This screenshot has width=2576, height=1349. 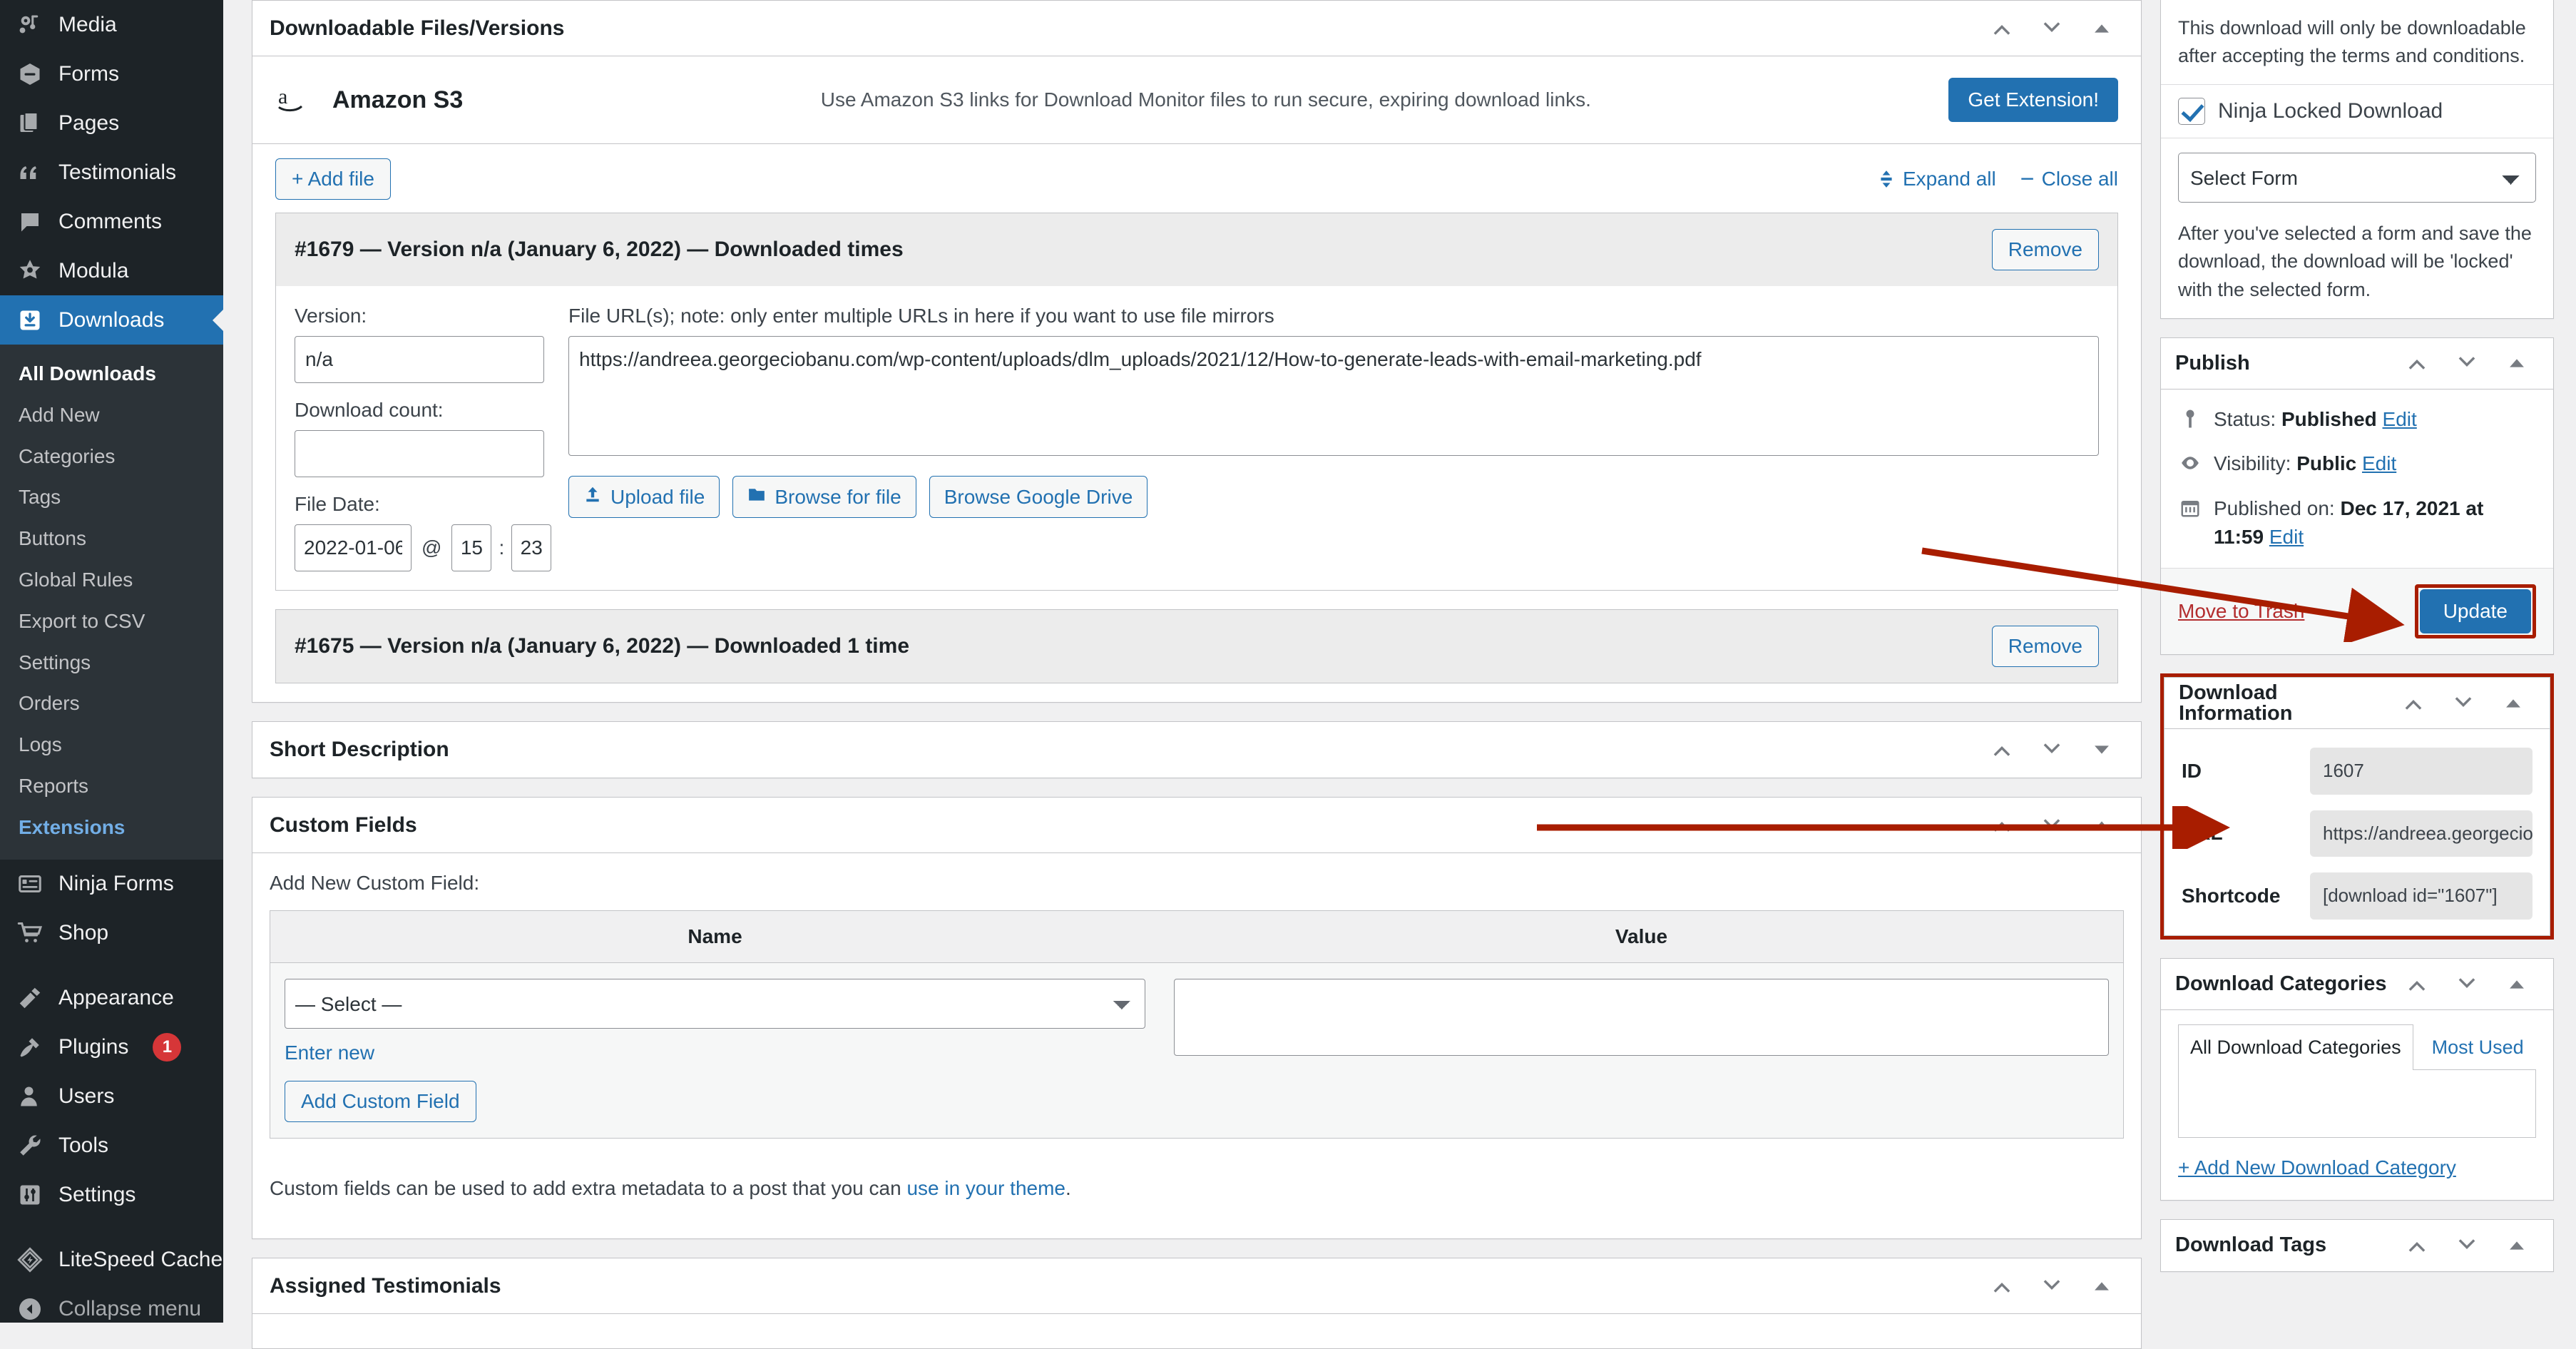 What do you see at coordinates (2400, 419) in the screenshot?
I see `status-edit-link: Edit` at bounding box center [2400, 419].